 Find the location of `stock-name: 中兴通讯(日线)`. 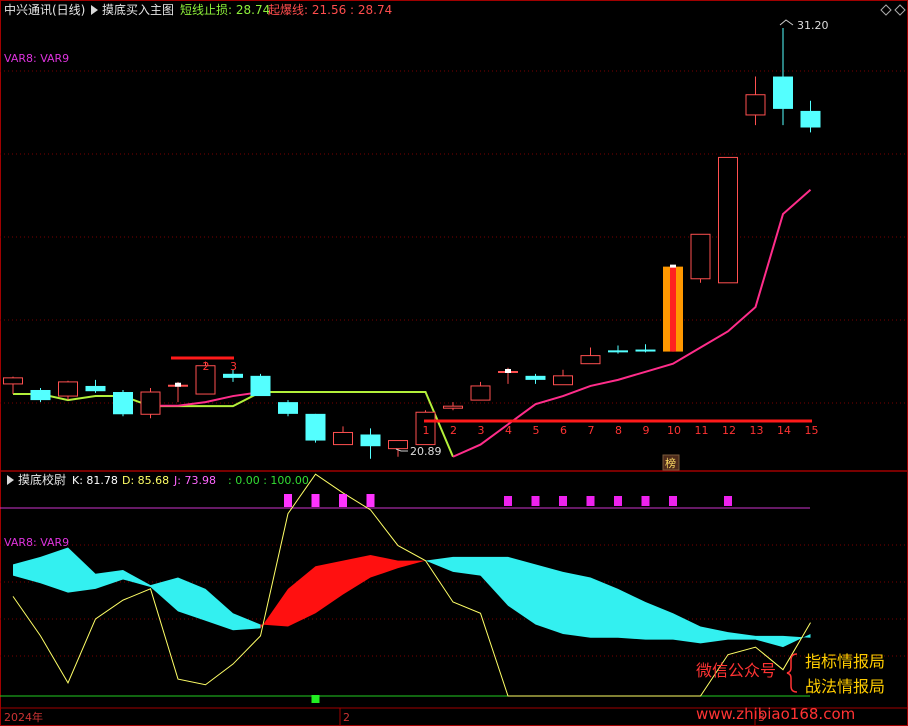

stock-name: 中兴通讯(日线) is located at coordinates (44, 9).